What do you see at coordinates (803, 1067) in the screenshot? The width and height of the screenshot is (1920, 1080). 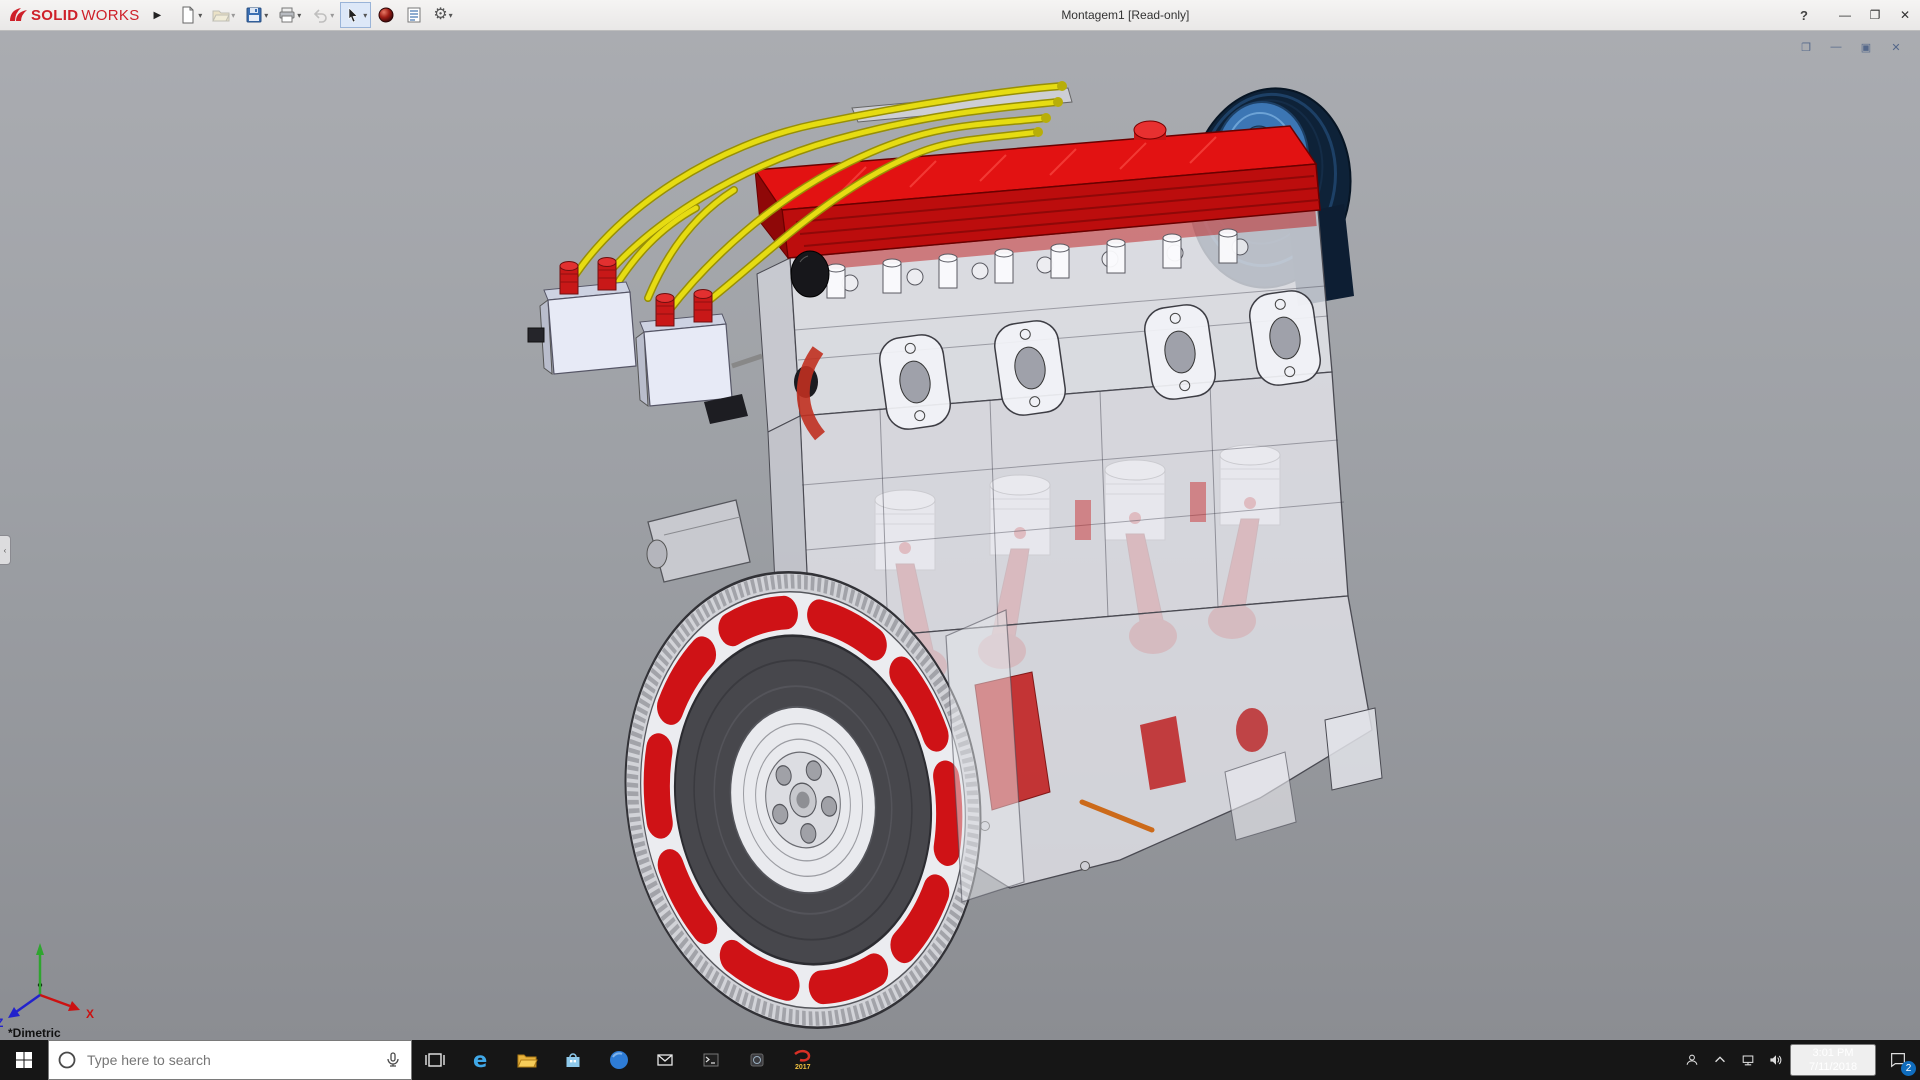 I see `svg-text: 2017` at bounding box center [803, 1067].